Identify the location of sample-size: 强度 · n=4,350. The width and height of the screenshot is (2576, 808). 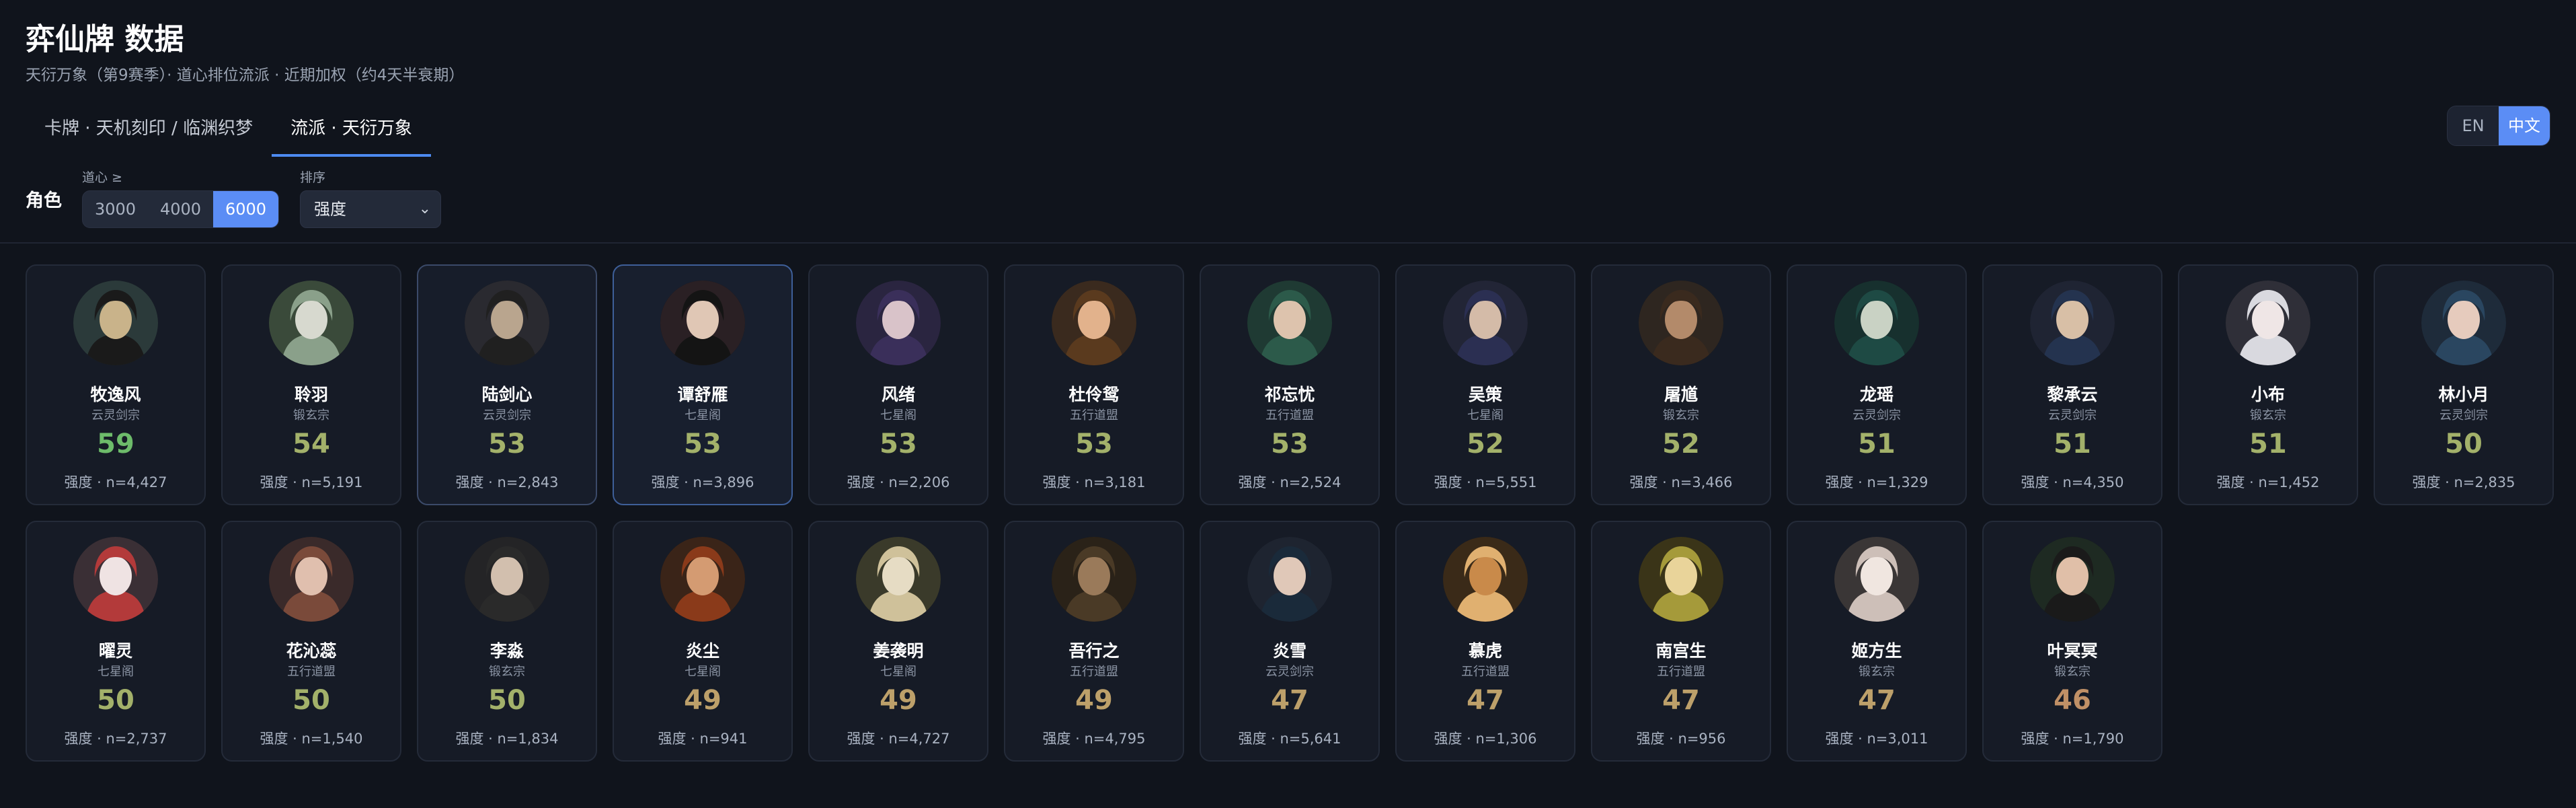
(2073, 482).